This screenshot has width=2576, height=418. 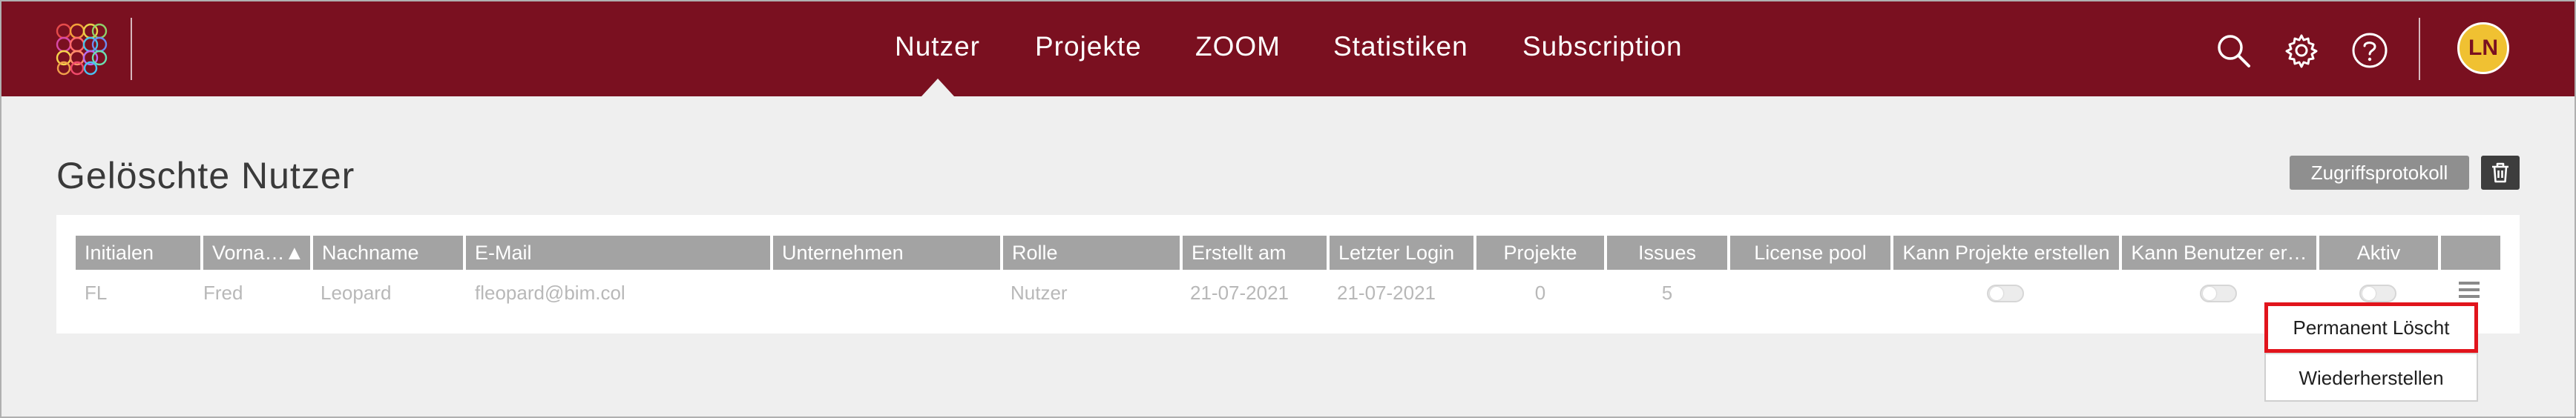 What do you see at coordinates (1039, 292) in the screenshot?
I see `cell-role: Nutzer` at bounding box center [1039, 292].